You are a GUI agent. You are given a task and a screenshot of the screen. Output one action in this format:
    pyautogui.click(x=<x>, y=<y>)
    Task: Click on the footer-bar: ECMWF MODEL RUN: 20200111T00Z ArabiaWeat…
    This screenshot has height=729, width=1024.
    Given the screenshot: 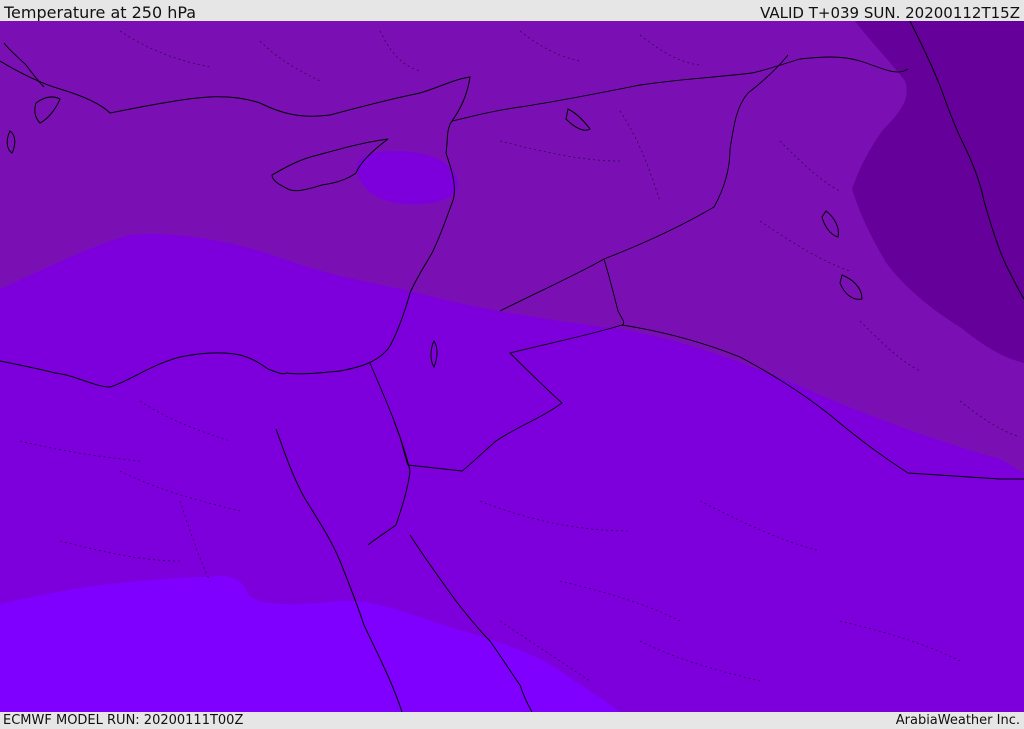 What is the action you would take?
    pyautogui.click(x=512, y=720)
    